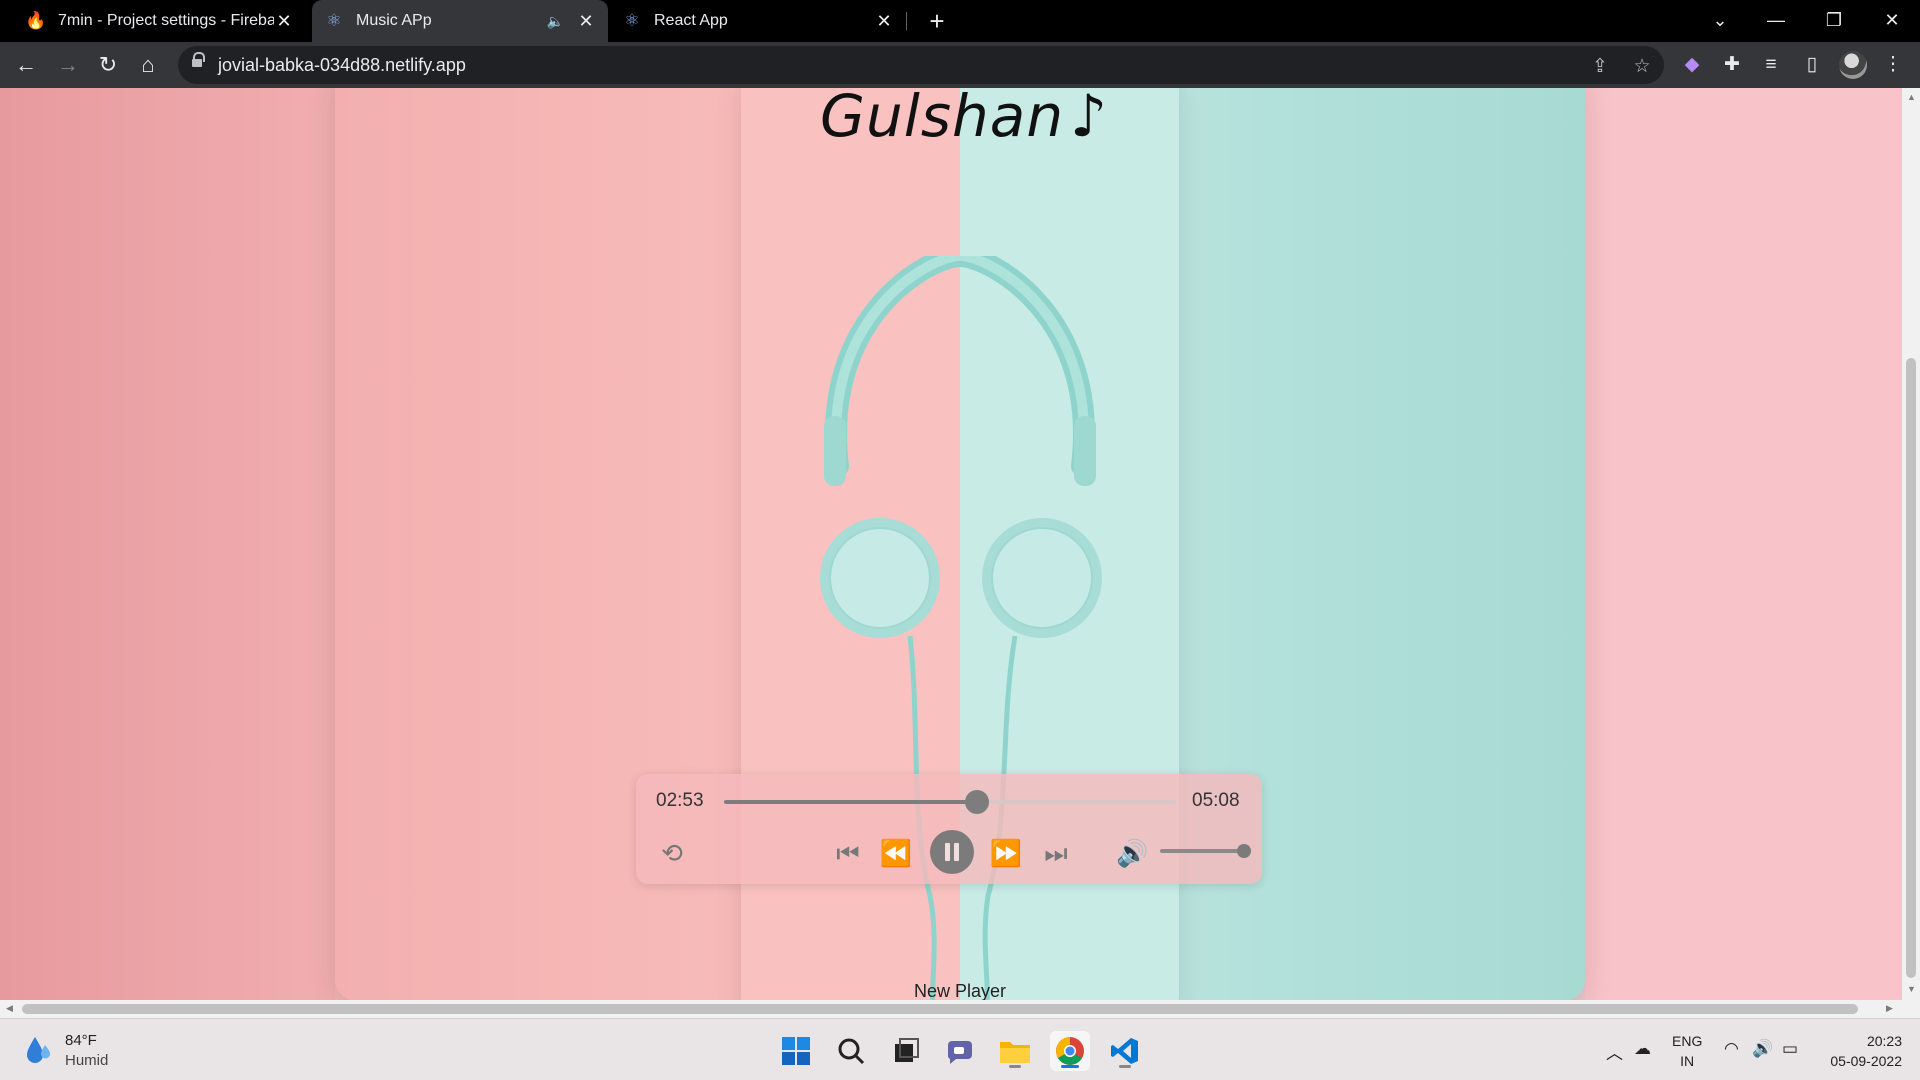 The width and height of the screenshot is (1920, 1080). I want to click on minimize-icon: —, so click(1776, 21).